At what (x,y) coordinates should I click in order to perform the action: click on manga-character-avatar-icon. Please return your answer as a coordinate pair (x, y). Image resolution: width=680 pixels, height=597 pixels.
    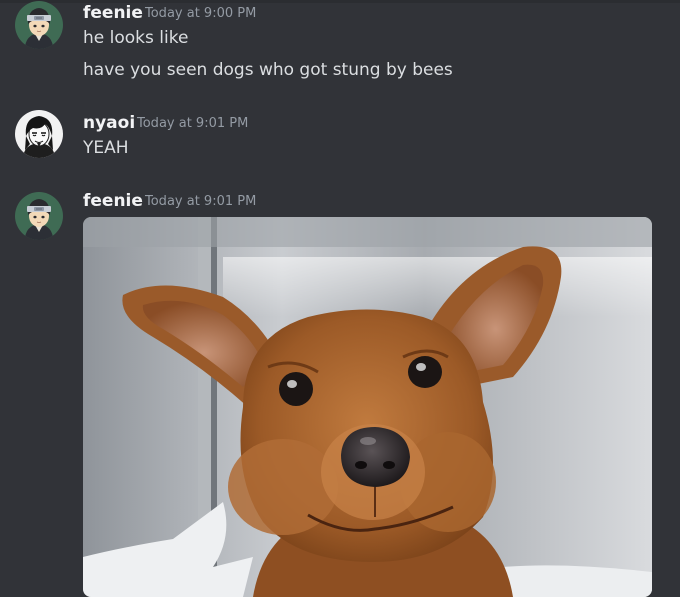
    Looking at the image, I should click on (39, 134).